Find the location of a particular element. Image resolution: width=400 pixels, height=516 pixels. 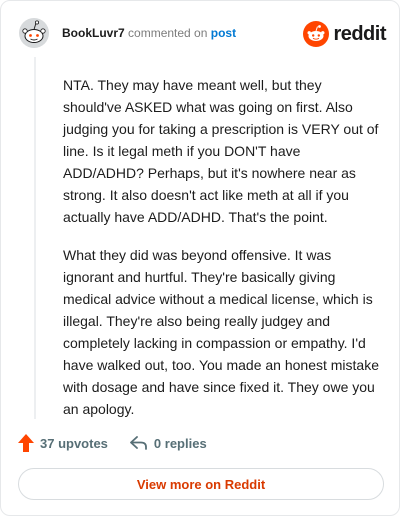

view-more-button: View more on Reddit is located at coordinates (201, 484).